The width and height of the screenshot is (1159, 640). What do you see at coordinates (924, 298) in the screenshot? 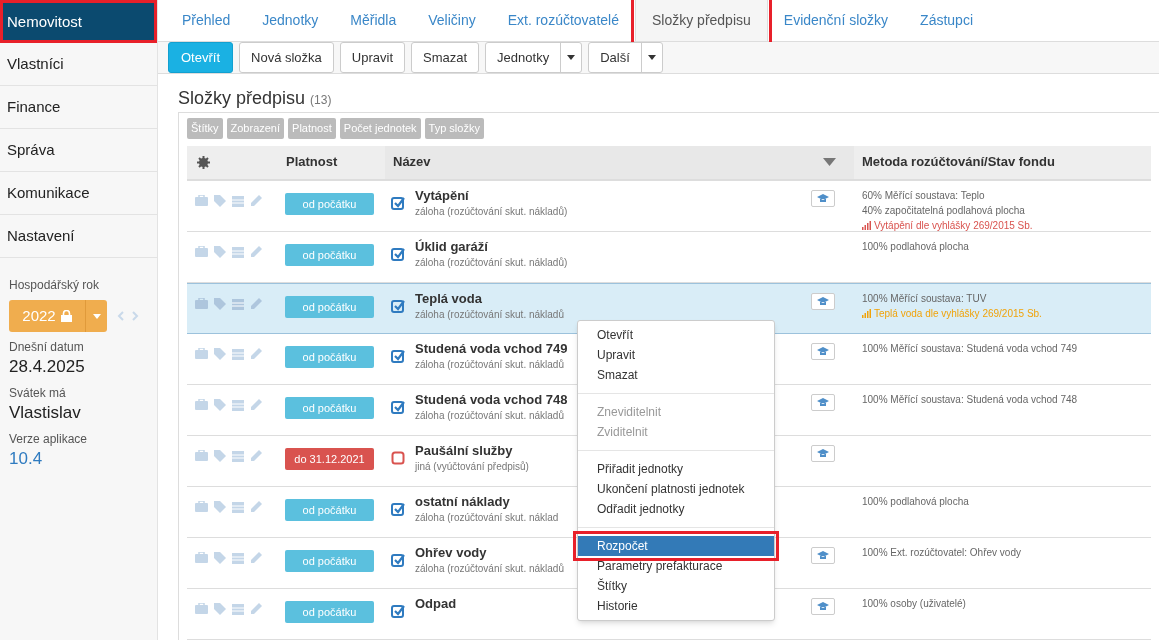
I see `method-text: 100% Měřící soustava: TUV` at bounding box center [924, 298].